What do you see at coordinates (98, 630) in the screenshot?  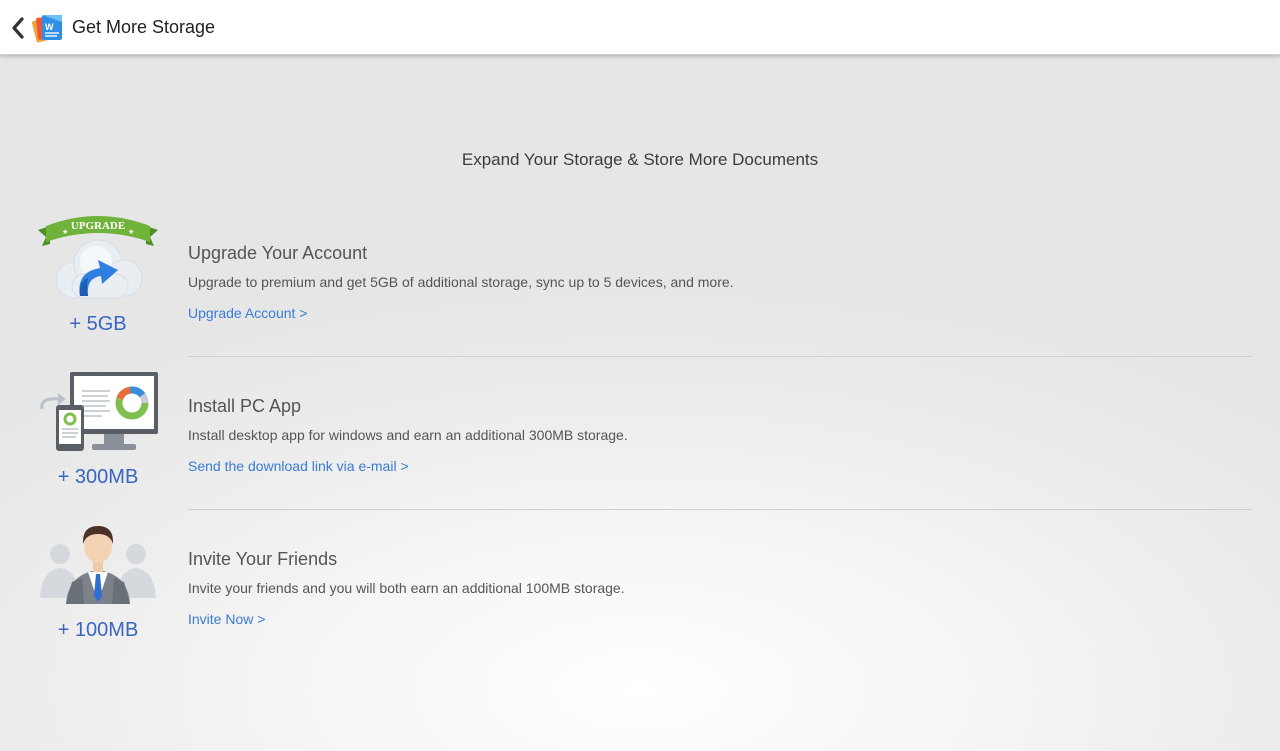 I see `invite-amount: + 100MB` at bounding box center [98, 630].